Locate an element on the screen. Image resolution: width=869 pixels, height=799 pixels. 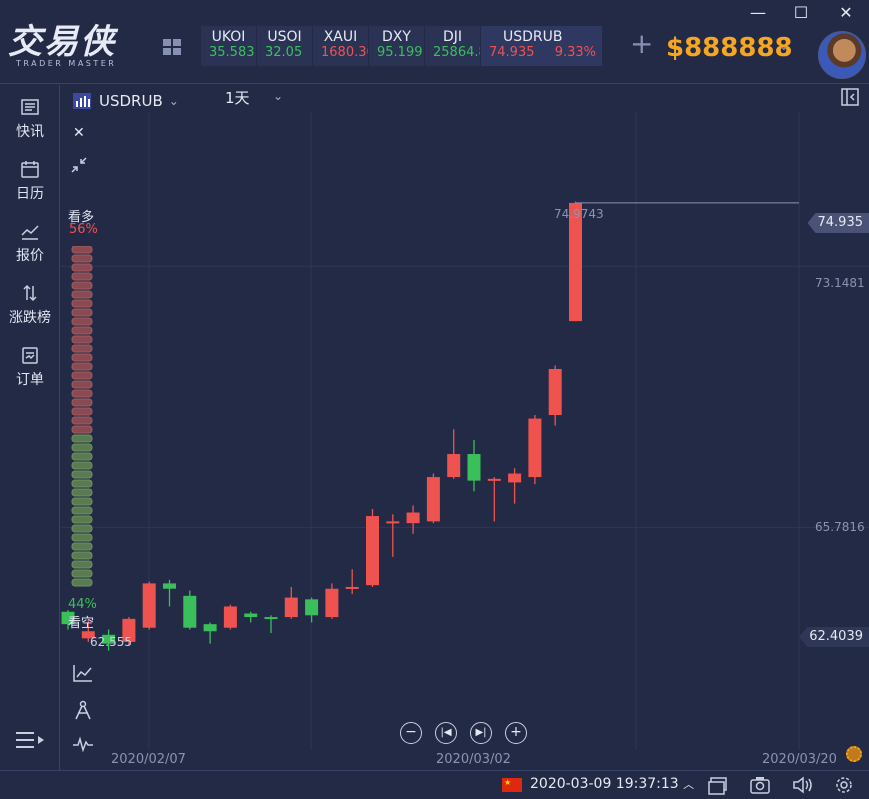
ticker-value: 1680.36 is located at coordinates (344, 52).